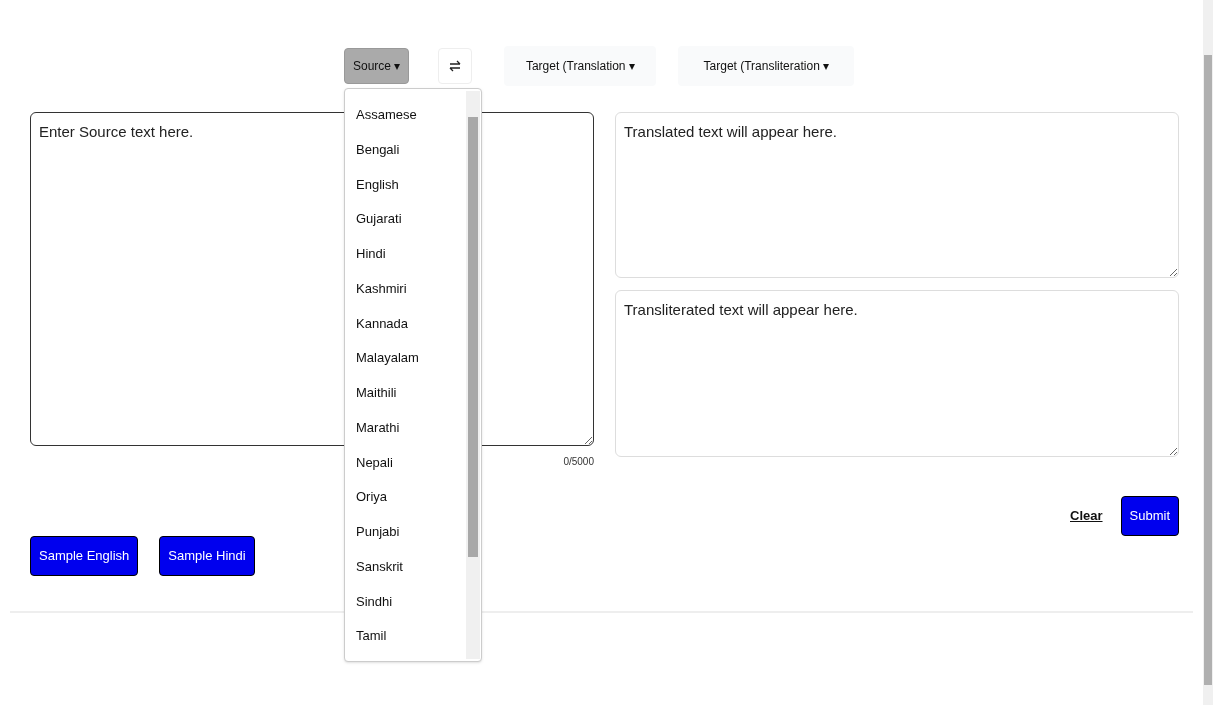 This screenshot has width=1223, height=705. Describe the element at coordinates (411, 609) in the screenshot. I see `language-option: Sindhi` at that location.